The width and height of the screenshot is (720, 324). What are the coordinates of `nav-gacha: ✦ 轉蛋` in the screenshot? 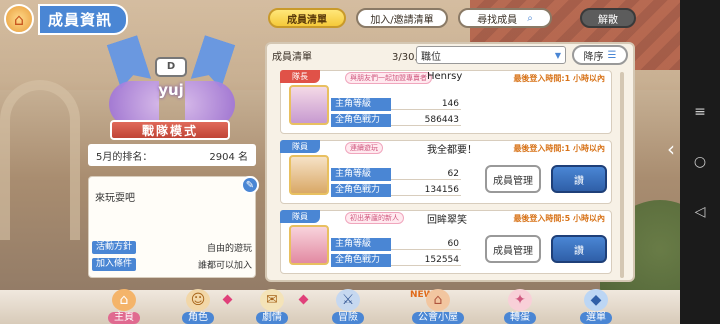 It's located at (520, 304).